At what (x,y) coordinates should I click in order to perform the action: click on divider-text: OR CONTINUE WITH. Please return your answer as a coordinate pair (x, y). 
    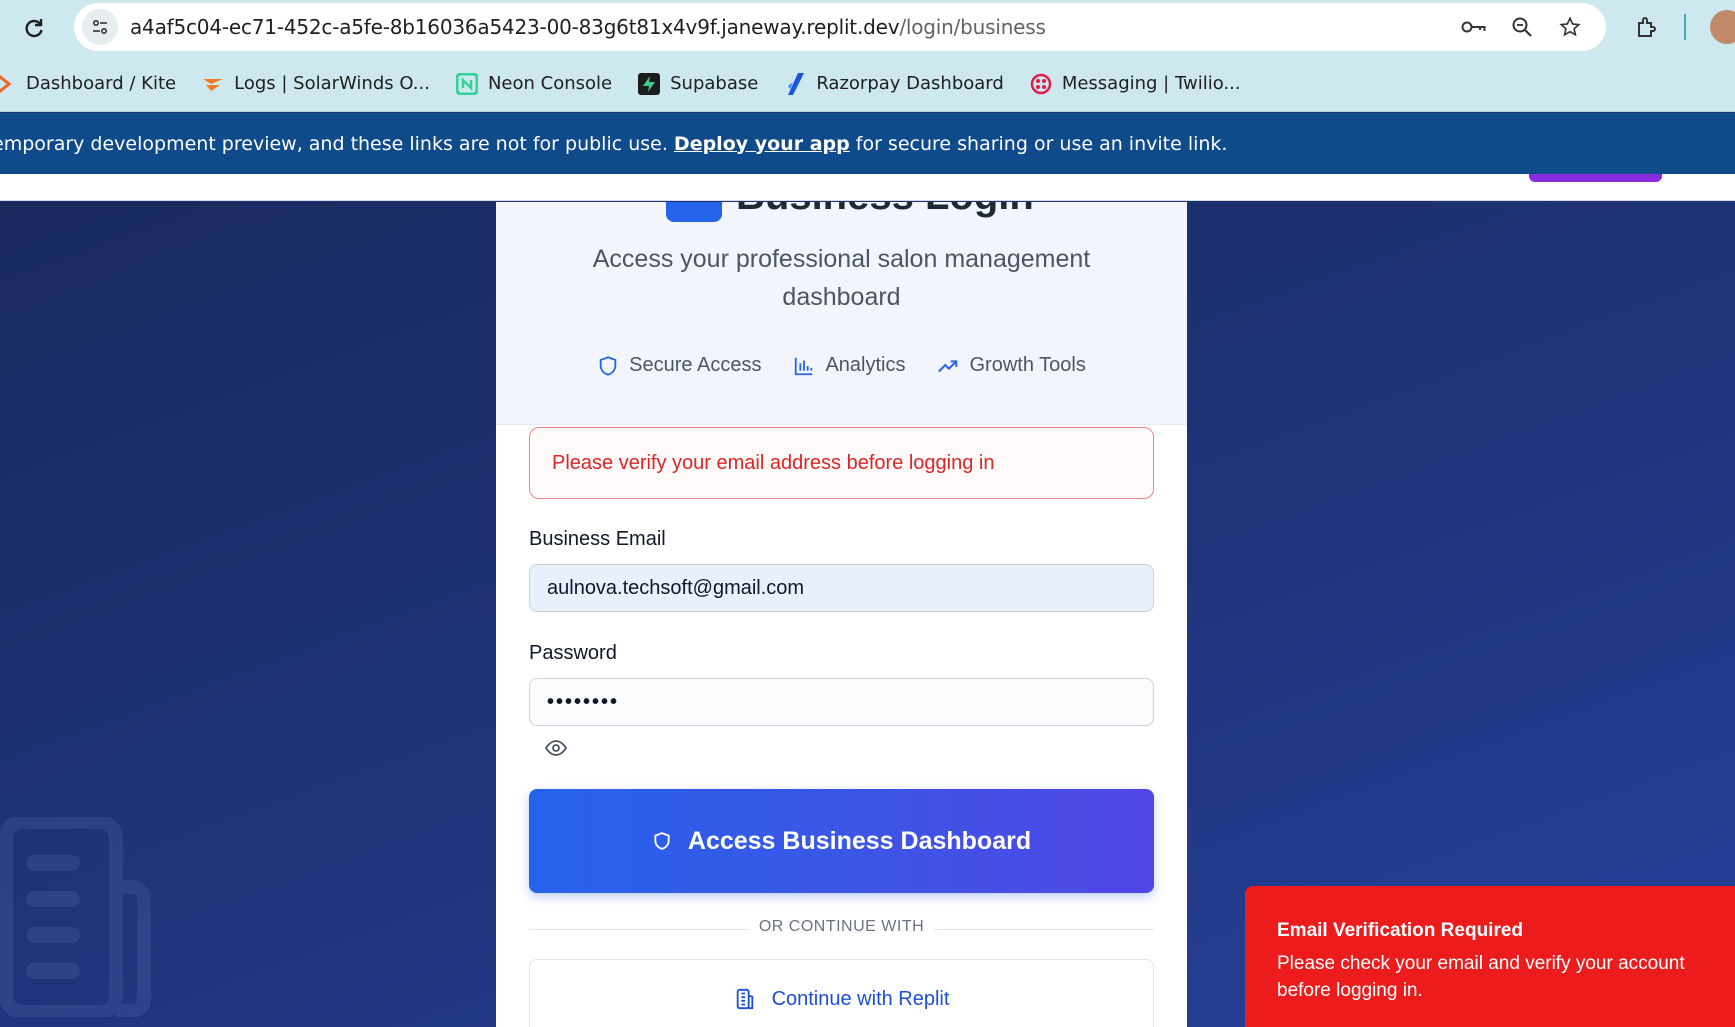
    Looking at the image, I should click on (841, 926).